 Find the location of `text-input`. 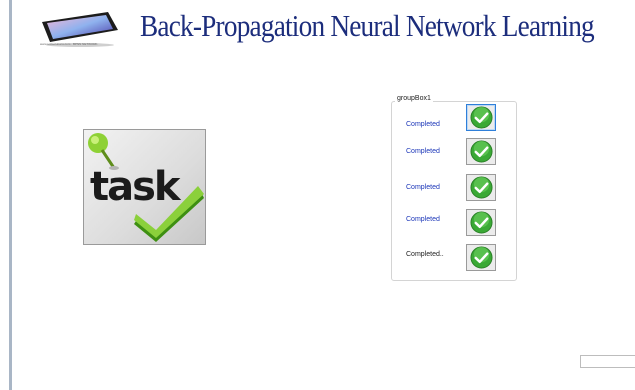

text-input is located at coordinates (607, 361).